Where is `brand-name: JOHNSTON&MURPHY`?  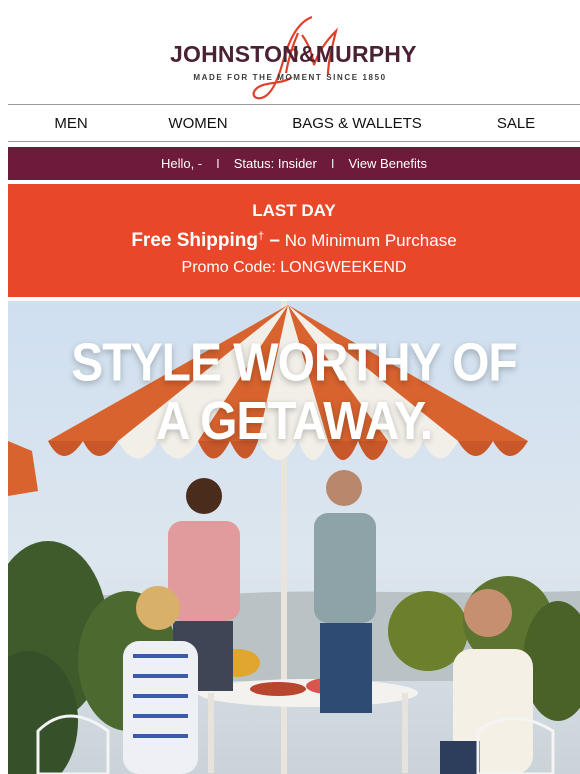
brand-name: JOHNSTON&MURPHY is located at coordinates (293, 54).